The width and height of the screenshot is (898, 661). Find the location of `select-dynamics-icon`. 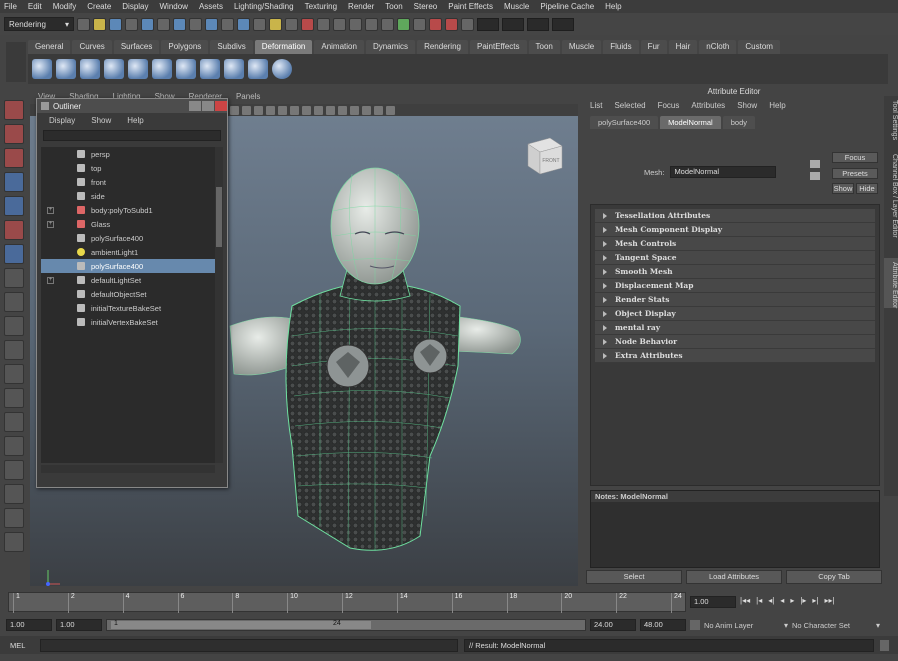

select-dynamics-icon is located at coordinates (259, 24).